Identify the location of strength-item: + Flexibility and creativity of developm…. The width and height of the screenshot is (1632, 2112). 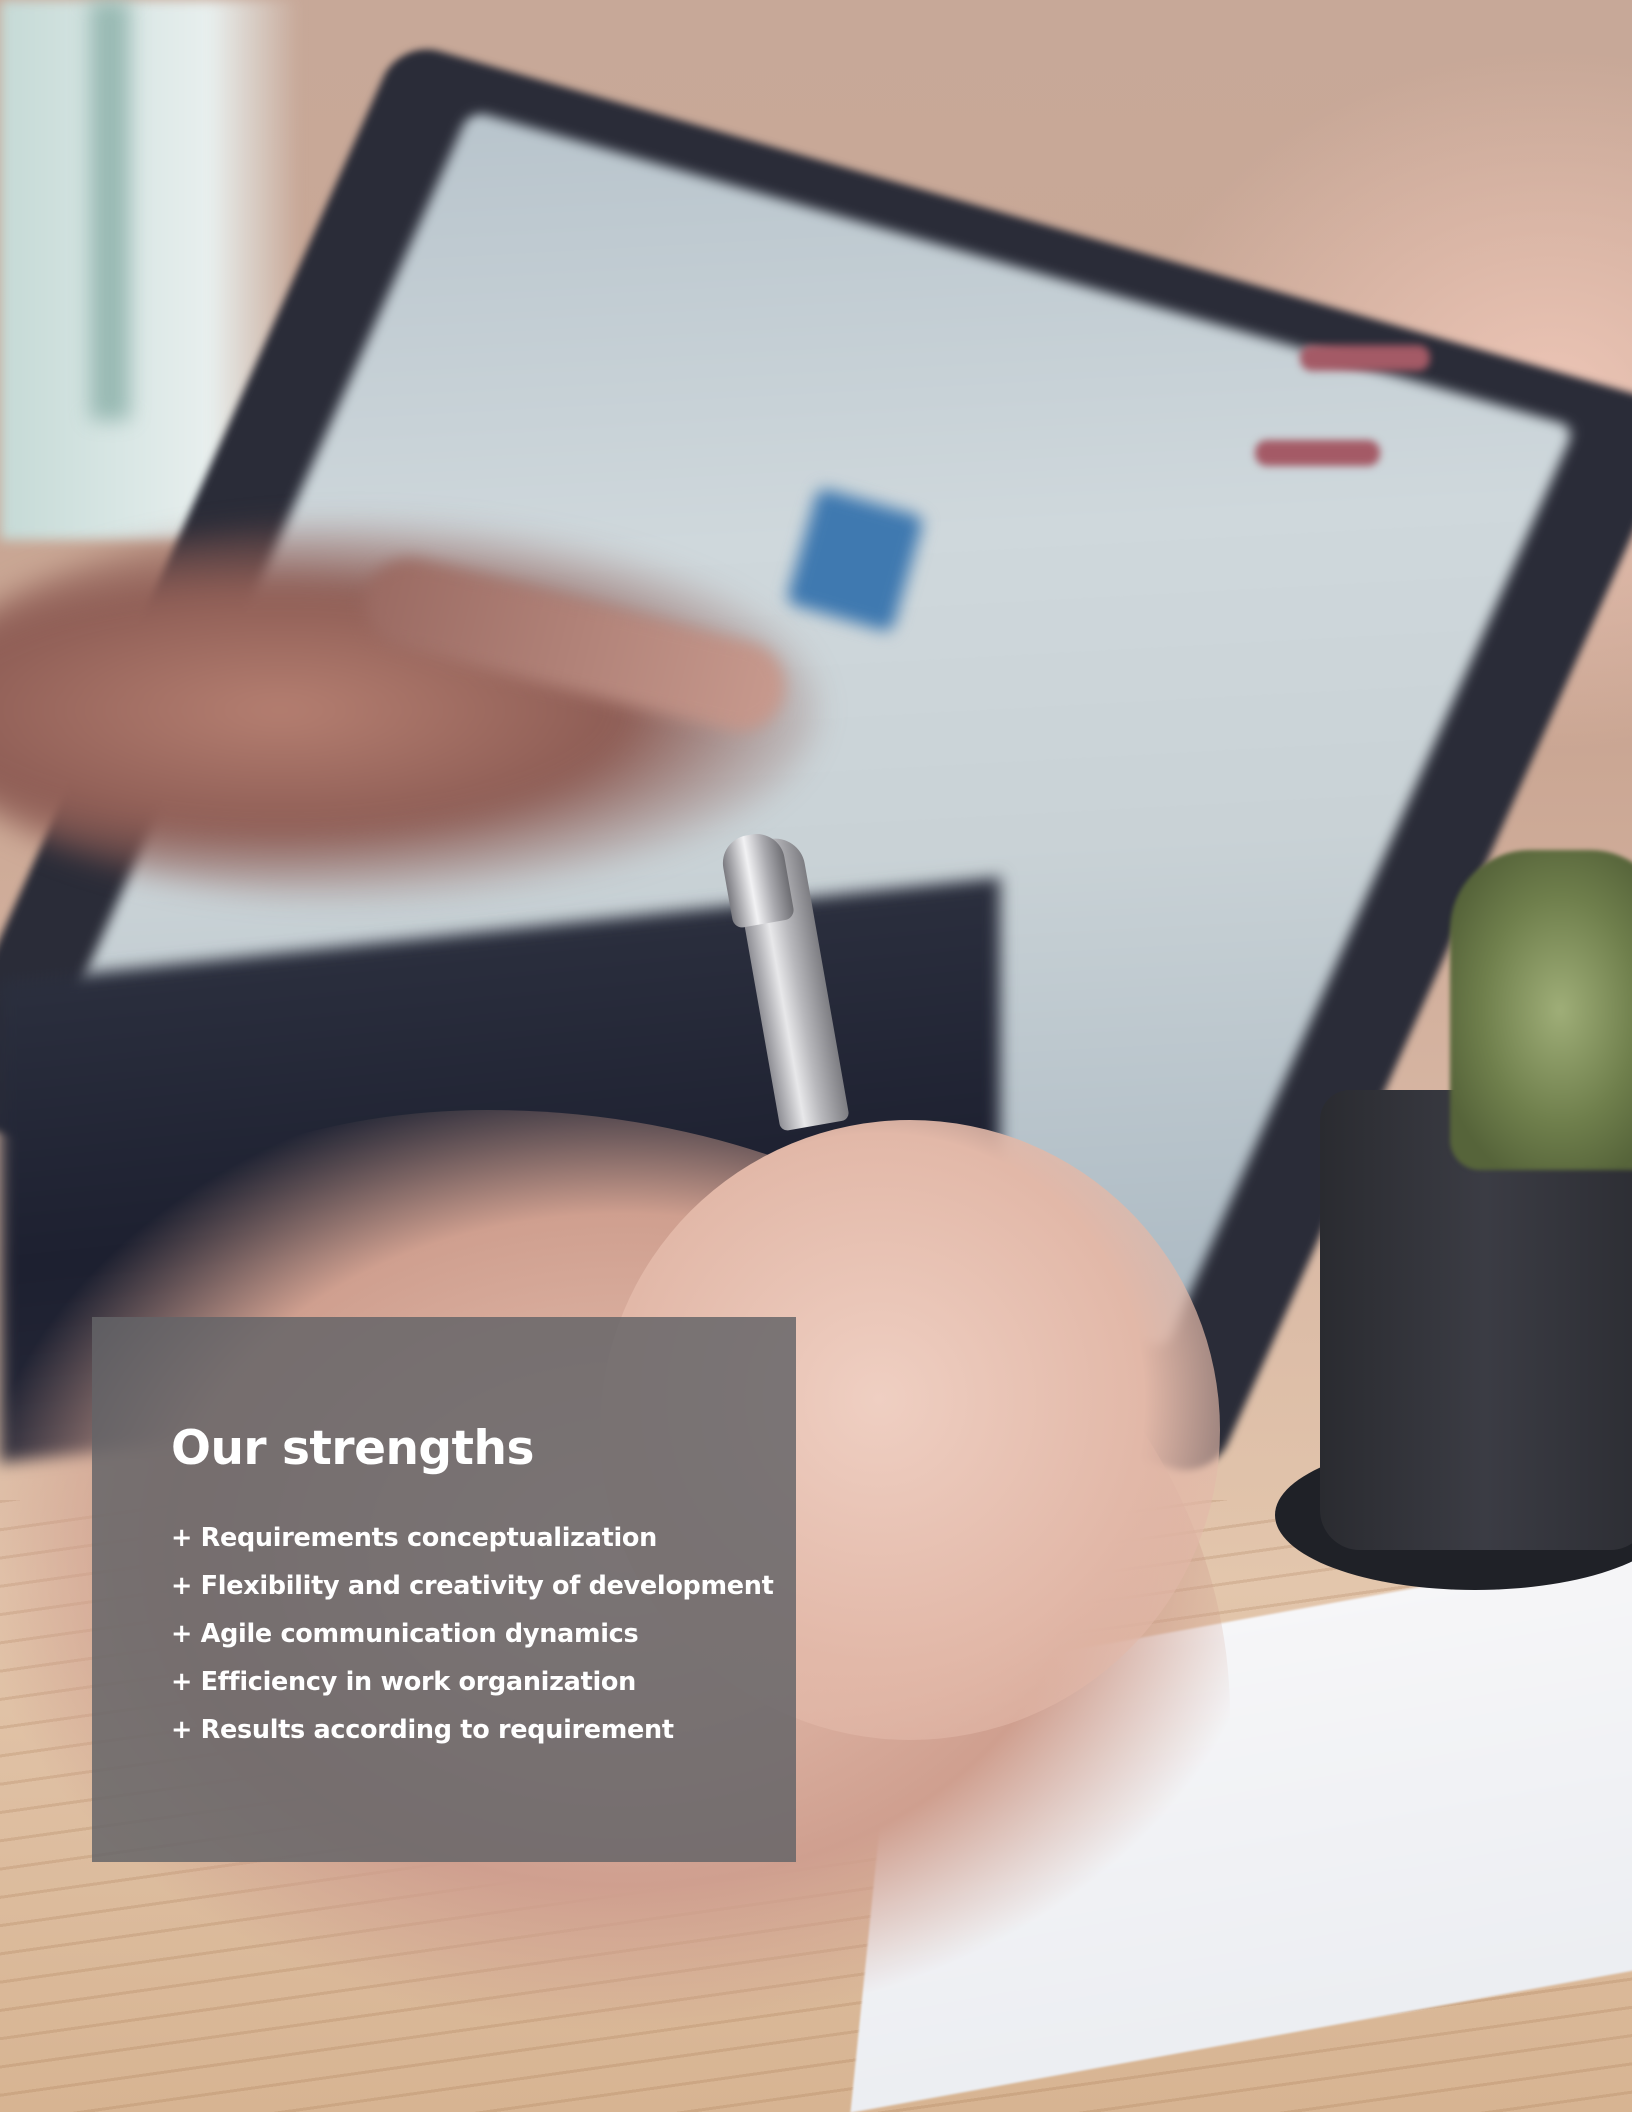
(472, 1586).